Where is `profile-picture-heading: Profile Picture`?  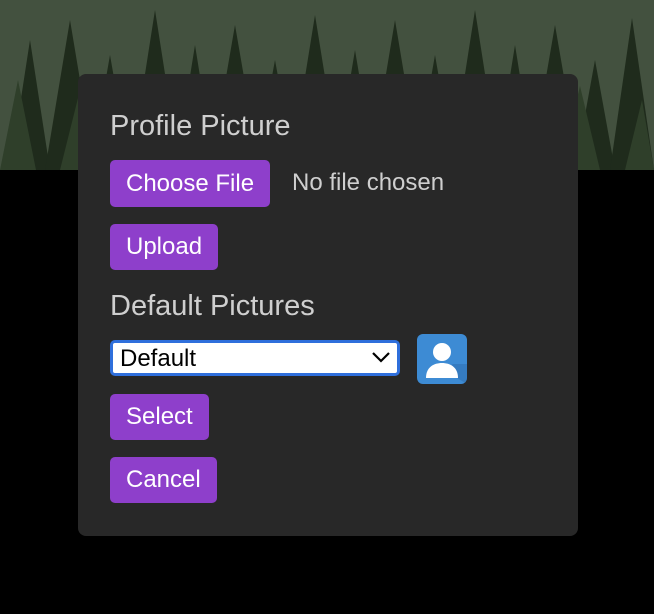
profile-picture-heading: Profile Picture is located at coordinates (200, 126).